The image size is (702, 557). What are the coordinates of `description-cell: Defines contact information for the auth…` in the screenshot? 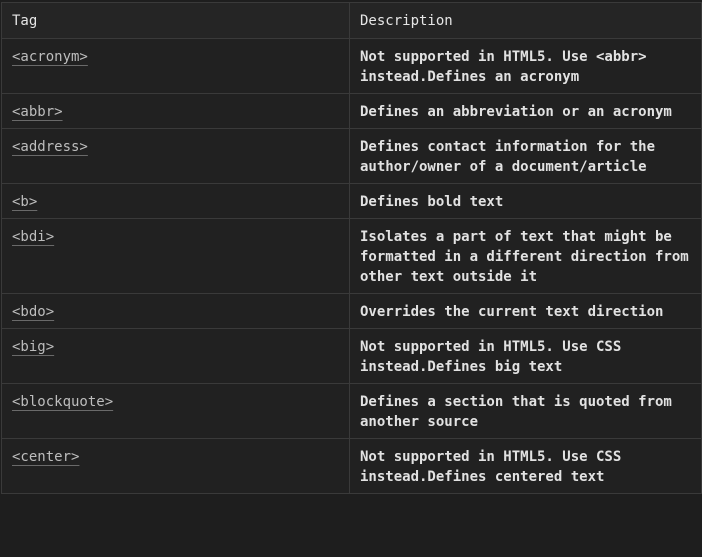 It's located at (525, 156).